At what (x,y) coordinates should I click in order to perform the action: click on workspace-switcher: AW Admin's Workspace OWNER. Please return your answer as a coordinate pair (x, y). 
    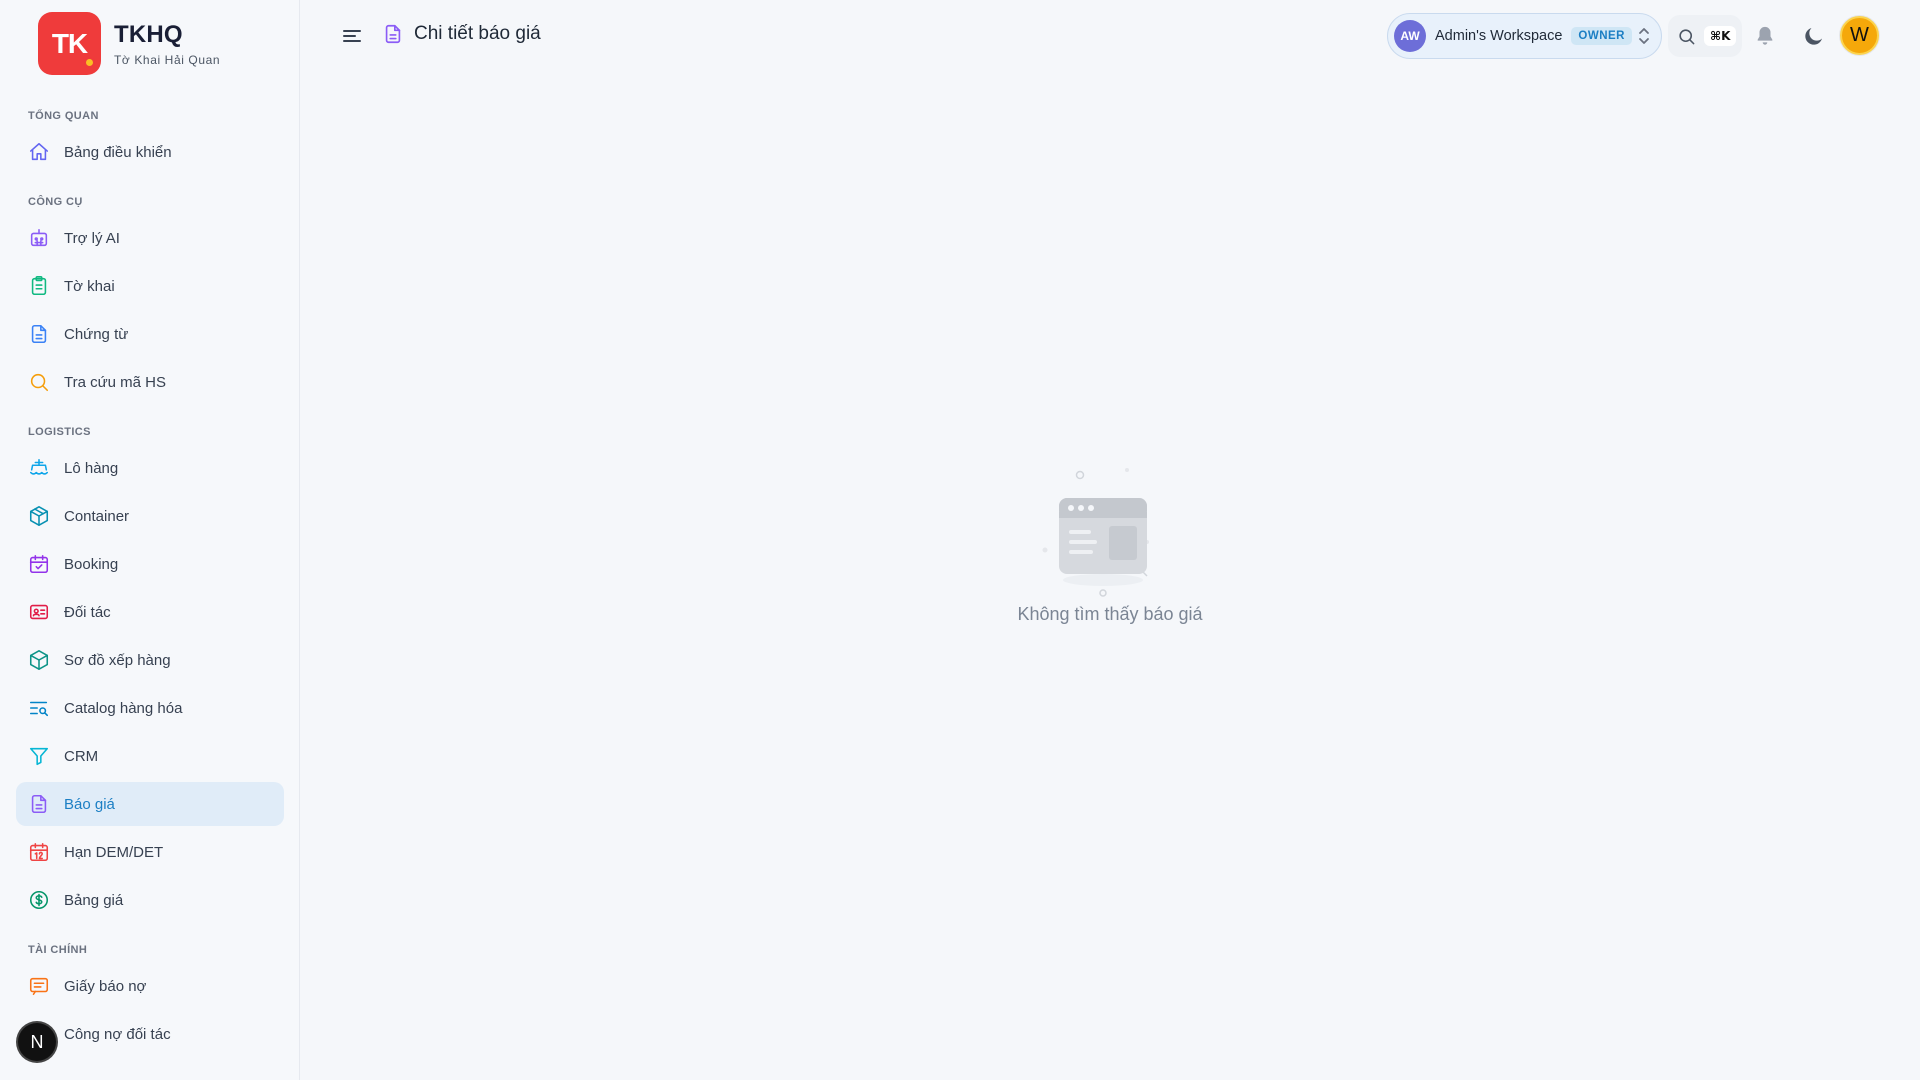
    Looking at the image, I should click on (1524, 36).